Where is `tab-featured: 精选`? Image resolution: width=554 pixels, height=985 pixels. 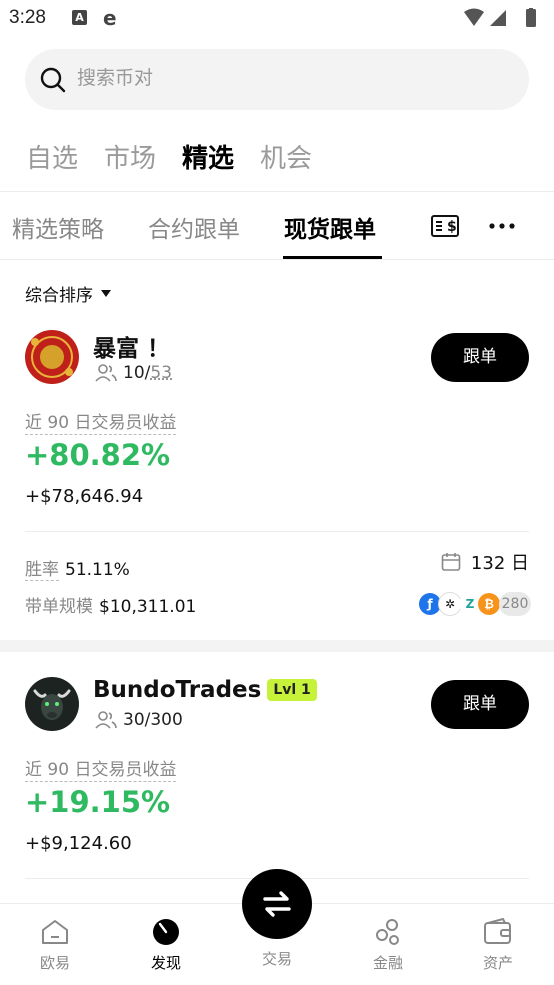 tab-featured: 精选 is located at coordinates (208, 156).